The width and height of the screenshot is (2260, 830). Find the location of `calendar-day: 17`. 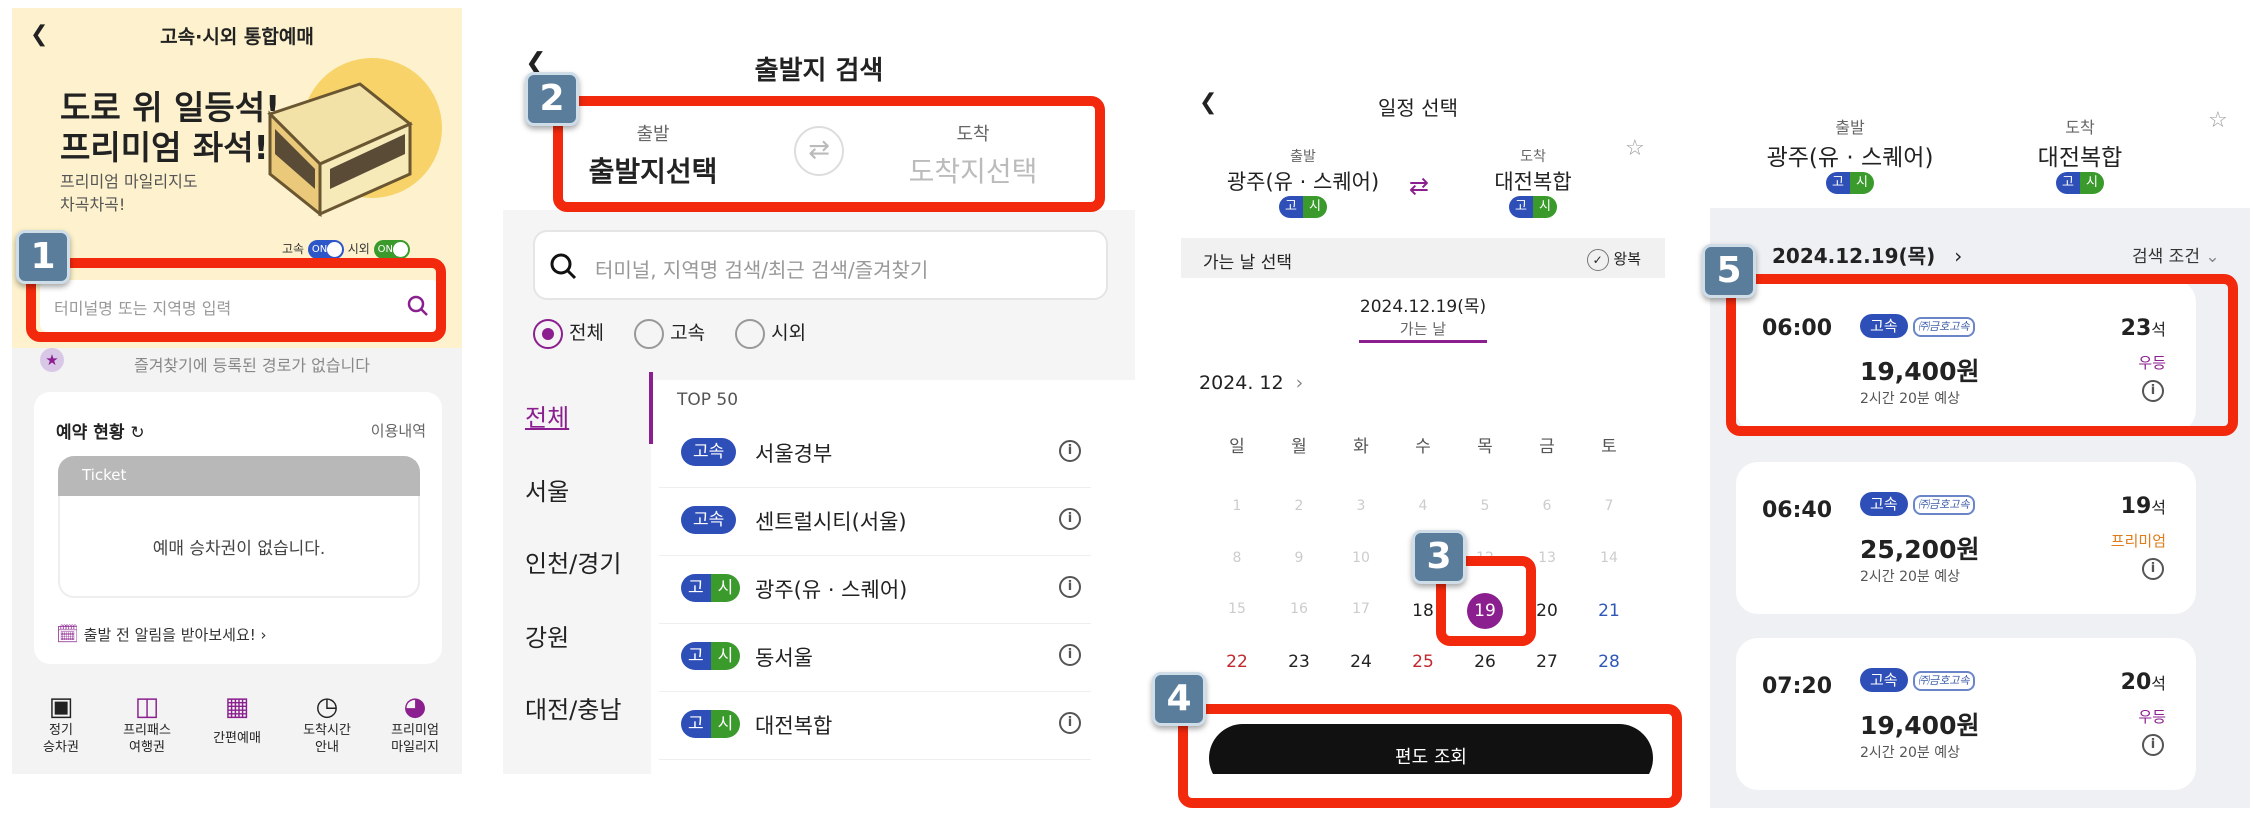

calendar-day: 17 is located at coordinates (1361, 609).